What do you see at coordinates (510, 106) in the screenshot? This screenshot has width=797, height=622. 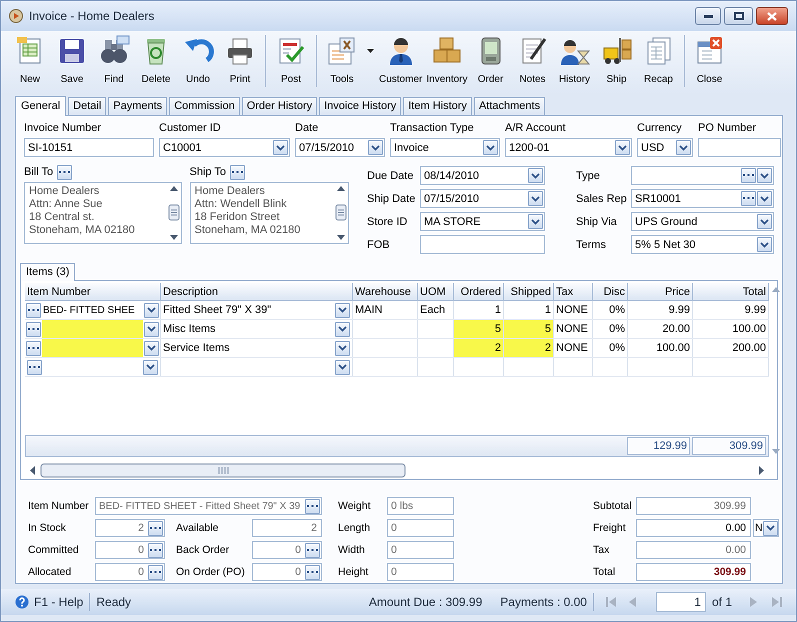 I see `tab: Attachments` at bounding box center [510, 106].